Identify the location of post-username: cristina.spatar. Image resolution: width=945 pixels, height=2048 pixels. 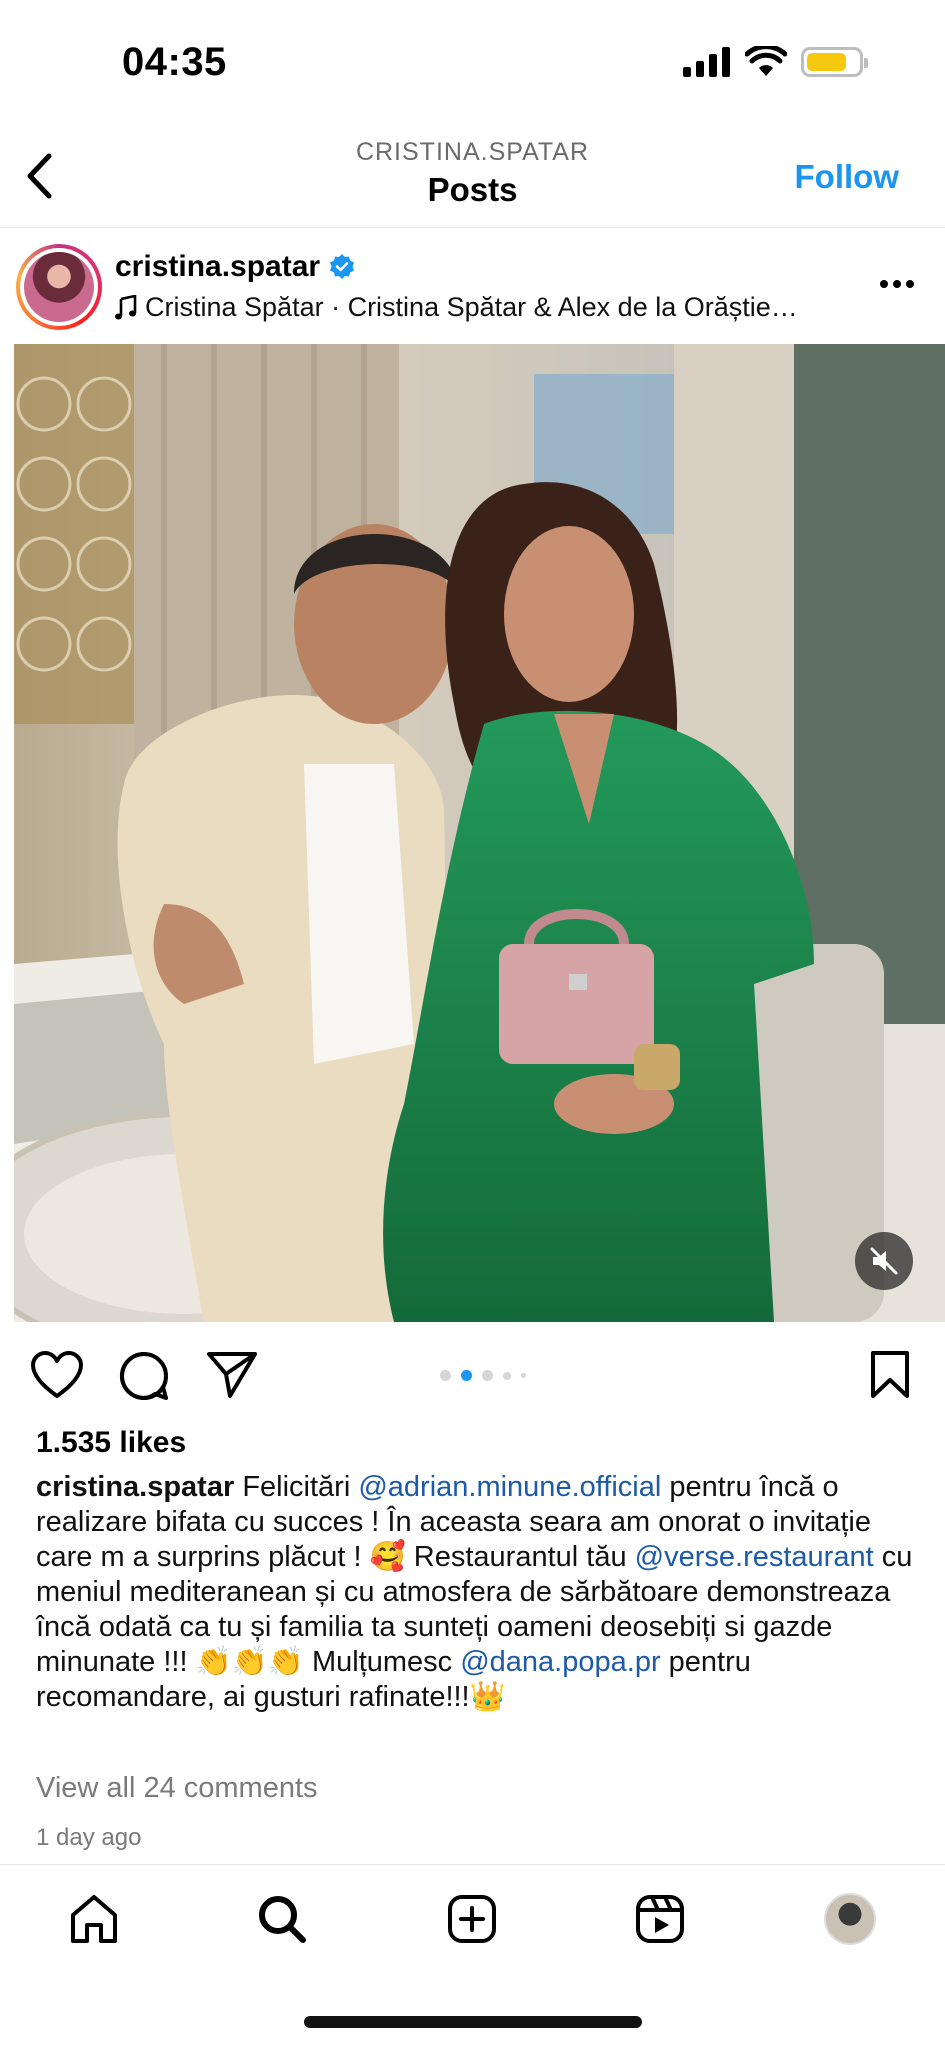
(217, 267).